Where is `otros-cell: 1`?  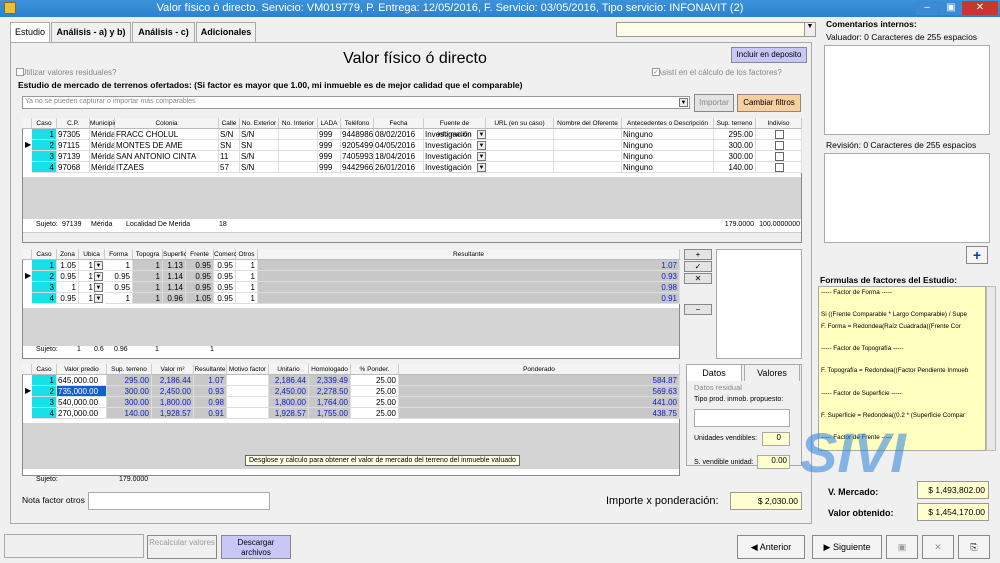 otros-cell: 1 is located at coordinates (247, 276).